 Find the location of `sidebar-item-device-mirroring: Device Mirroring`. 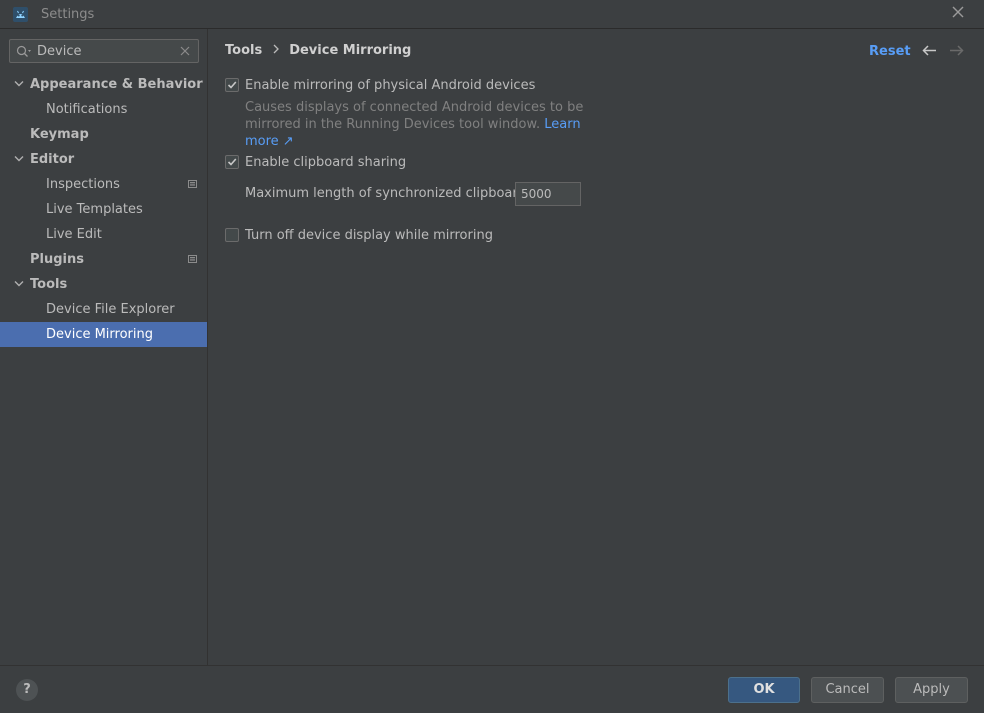

sidebar-item-device-mirroring: Device Mirroring is located at coordinates (103, 334).